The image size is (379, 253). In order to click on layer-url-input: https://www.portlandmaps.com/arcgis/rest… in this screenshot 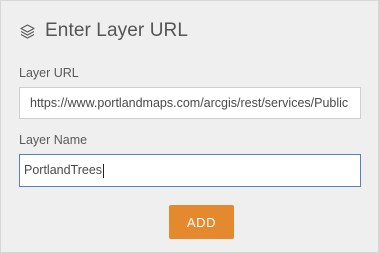, I will do `click(190, 103)`.